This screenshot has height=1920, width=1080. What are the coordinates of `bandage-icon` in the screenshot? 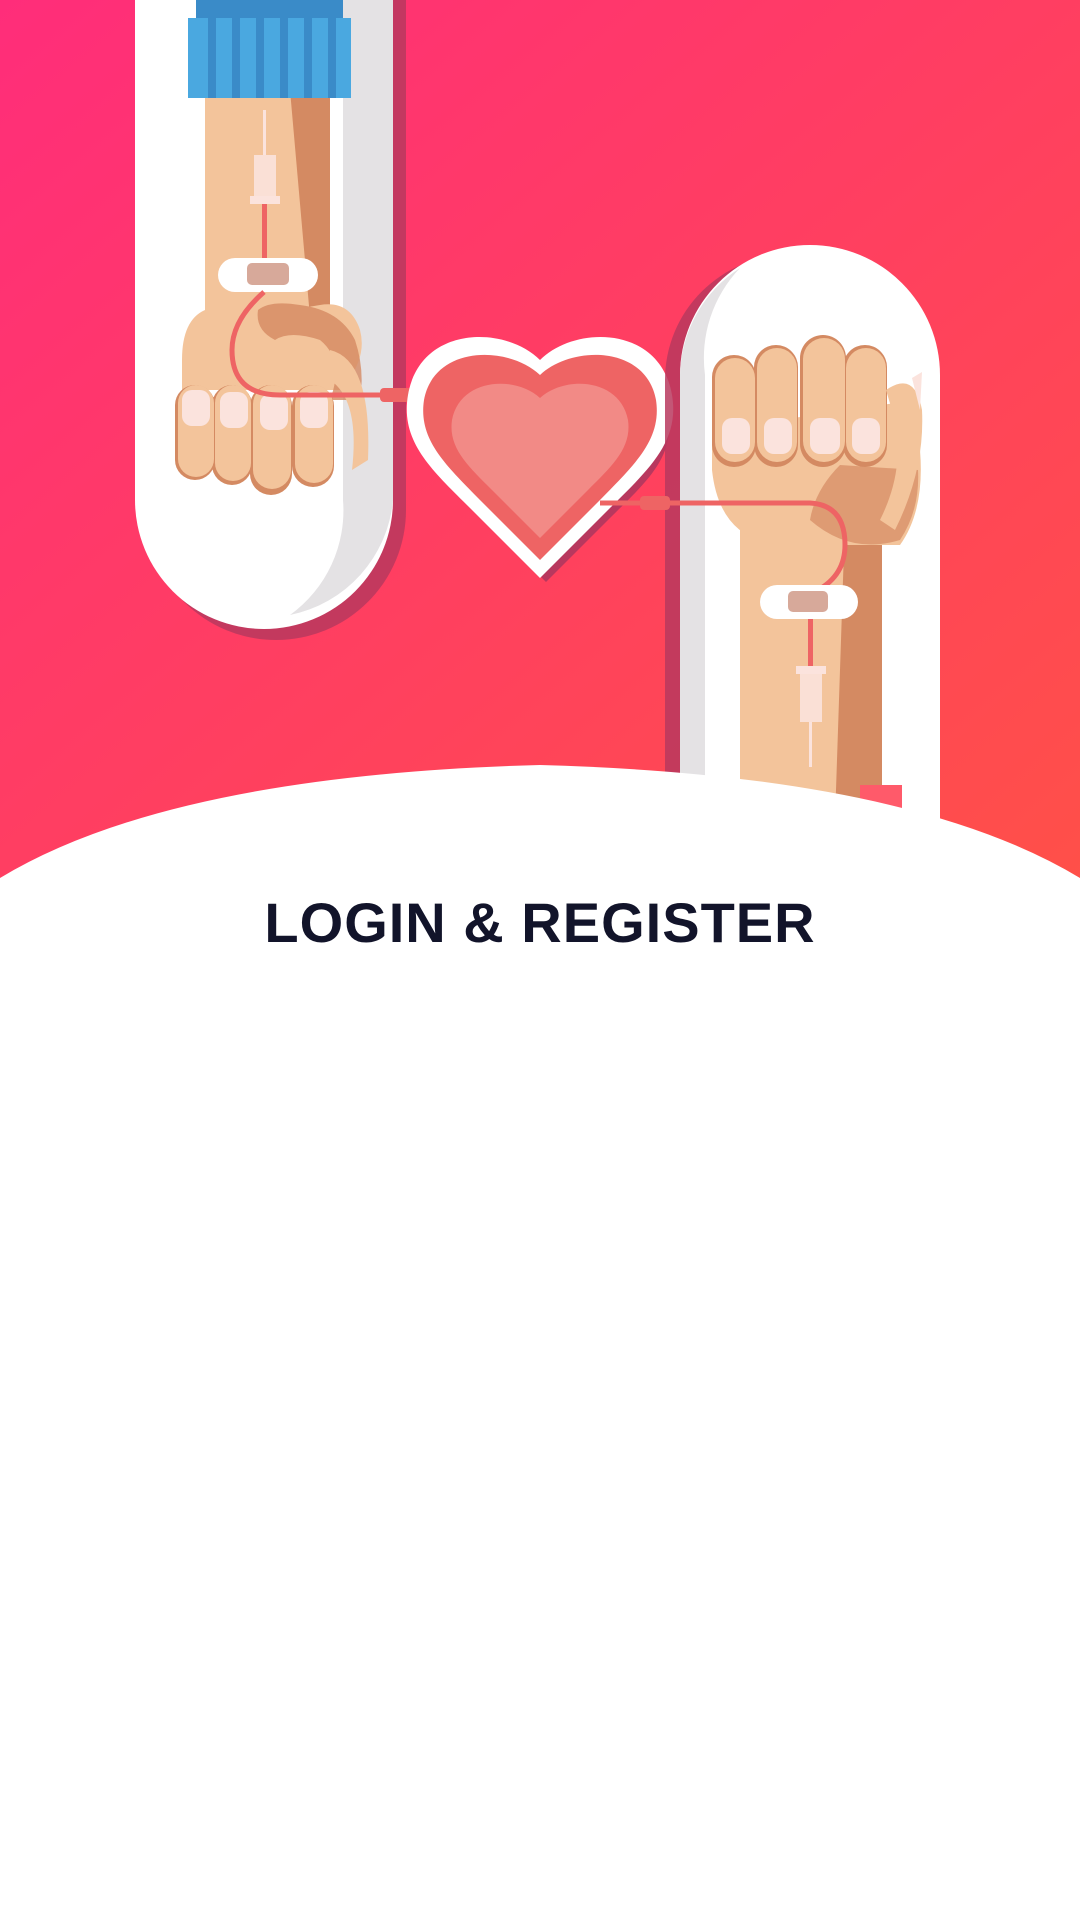 It's located at (268, 275).